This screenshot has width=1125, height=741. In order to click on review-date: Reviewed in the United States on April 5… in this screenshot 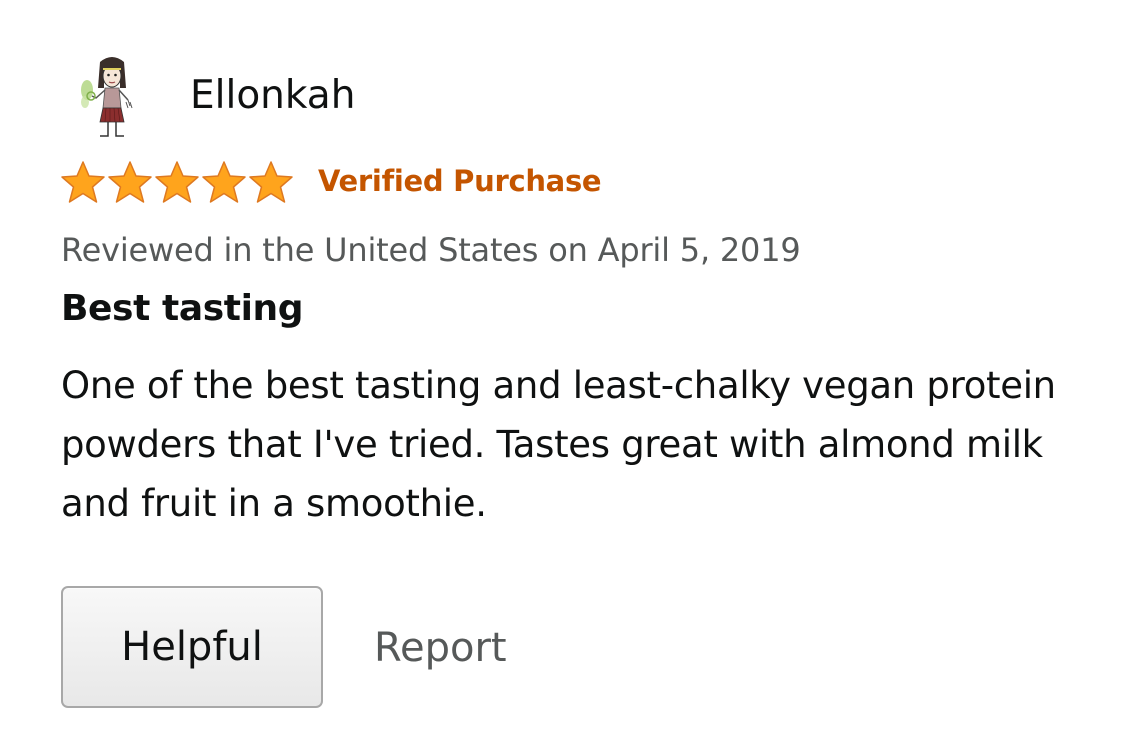, I will do `click(431, 250)`.